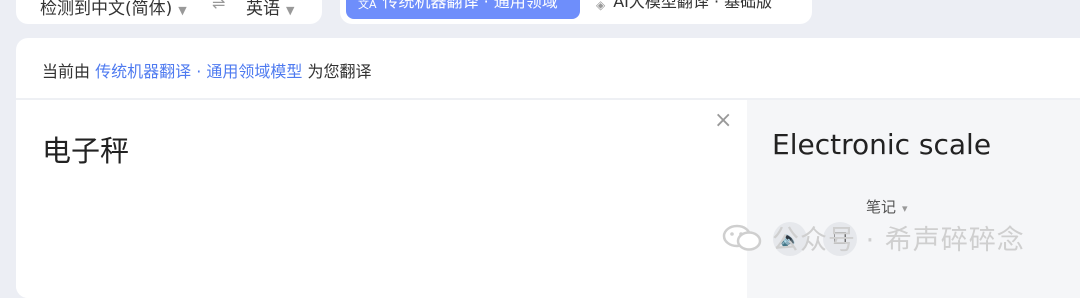 Image resolution: width=1080 pixels, height=298 pixels. What do you see at coordinates (198, 71) in the screenshot?
I see `engine-link: 传统机器翻译 · 通用领域模型` at bounding box center [198, 71].